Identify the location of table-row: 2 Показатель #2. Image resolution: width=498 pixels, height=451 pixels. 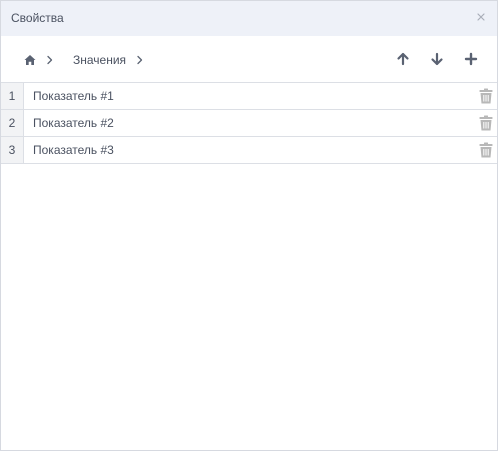
(249, 123).